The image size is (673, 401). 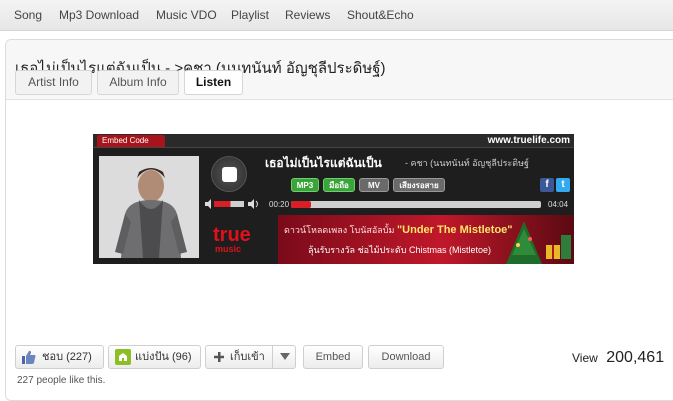 I want to click on save-label: เก็บเข้า, so click(x=247, y=357).